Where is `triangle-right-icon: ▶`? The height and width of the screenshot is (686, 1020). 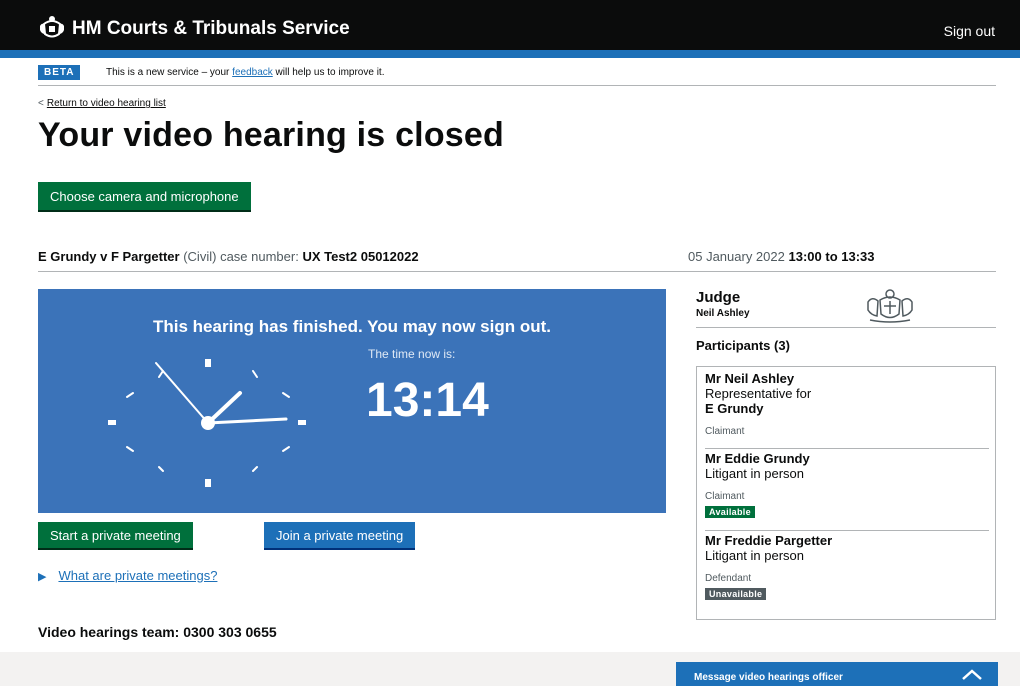
triangle-right-icon: ▶ is located at coordinates (42, 577).